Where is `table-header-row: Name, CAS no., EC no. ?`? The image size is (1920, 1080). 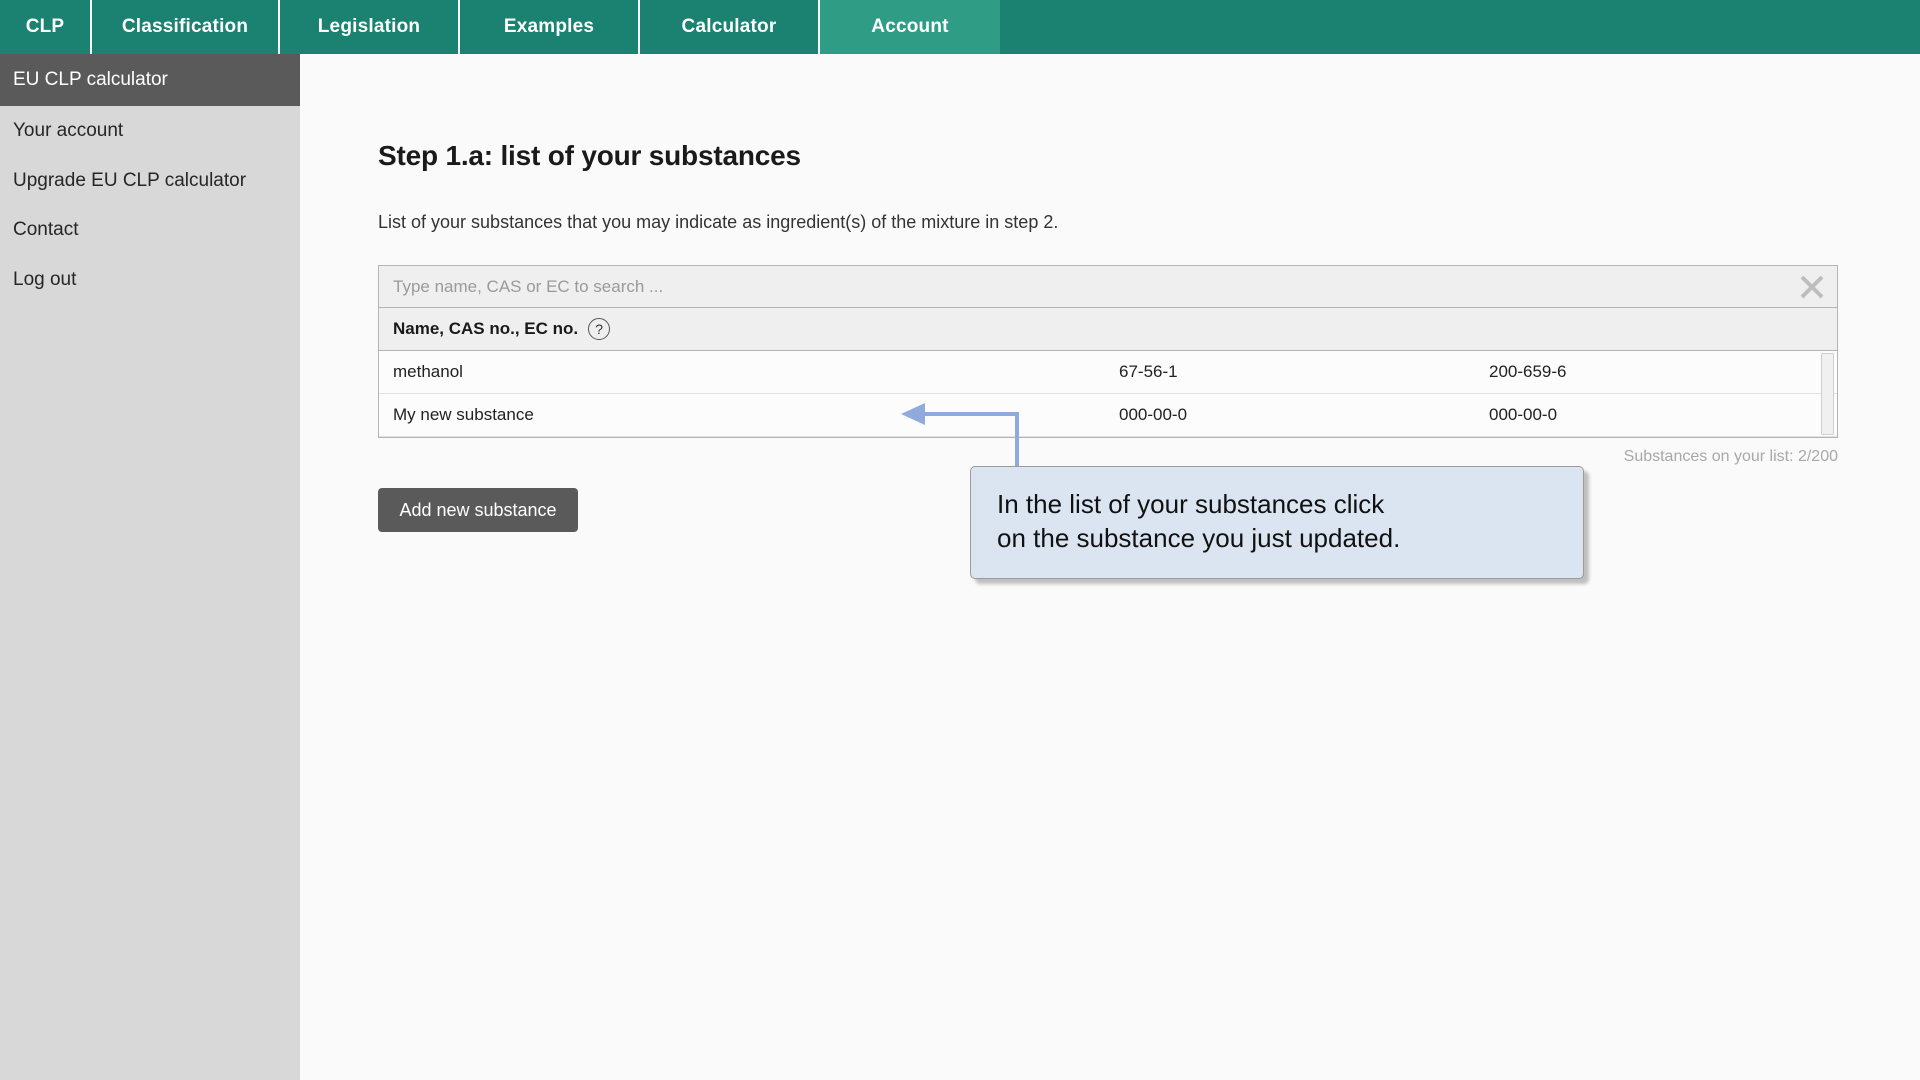 table-header-row: Name, CAS no., EC no. ? is located at coordinates (1108, 329).